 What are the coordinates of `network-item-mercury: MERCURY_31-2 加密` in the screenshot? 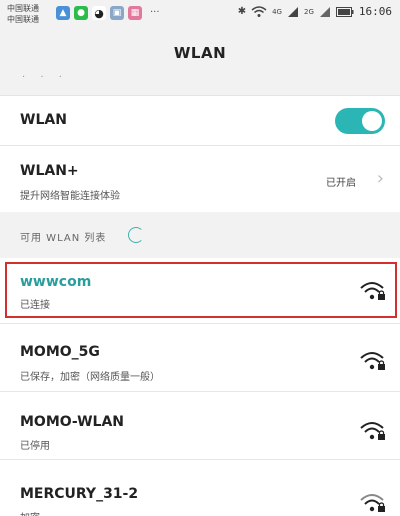 It's located at (200, 488).